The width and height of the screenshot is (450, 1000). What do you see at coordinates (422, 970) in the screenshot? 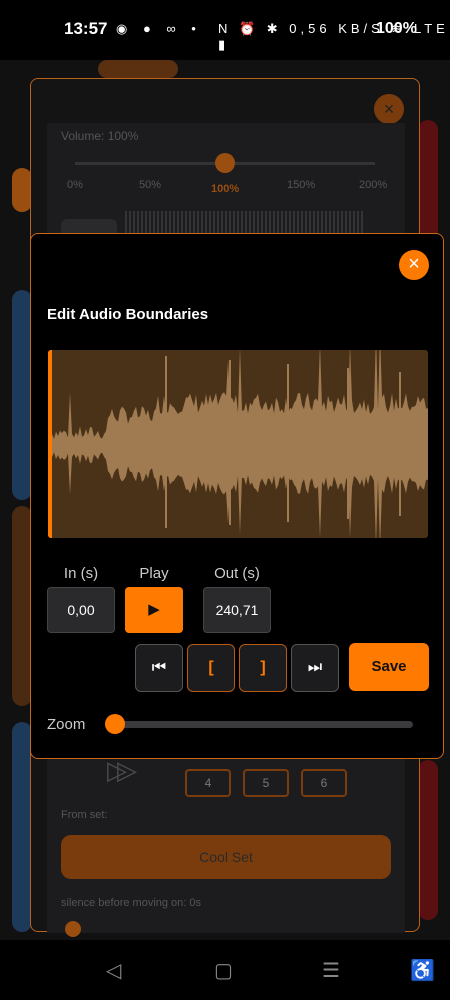
I see `accessibility-icon: ♿` at bounding box center [422, 970].